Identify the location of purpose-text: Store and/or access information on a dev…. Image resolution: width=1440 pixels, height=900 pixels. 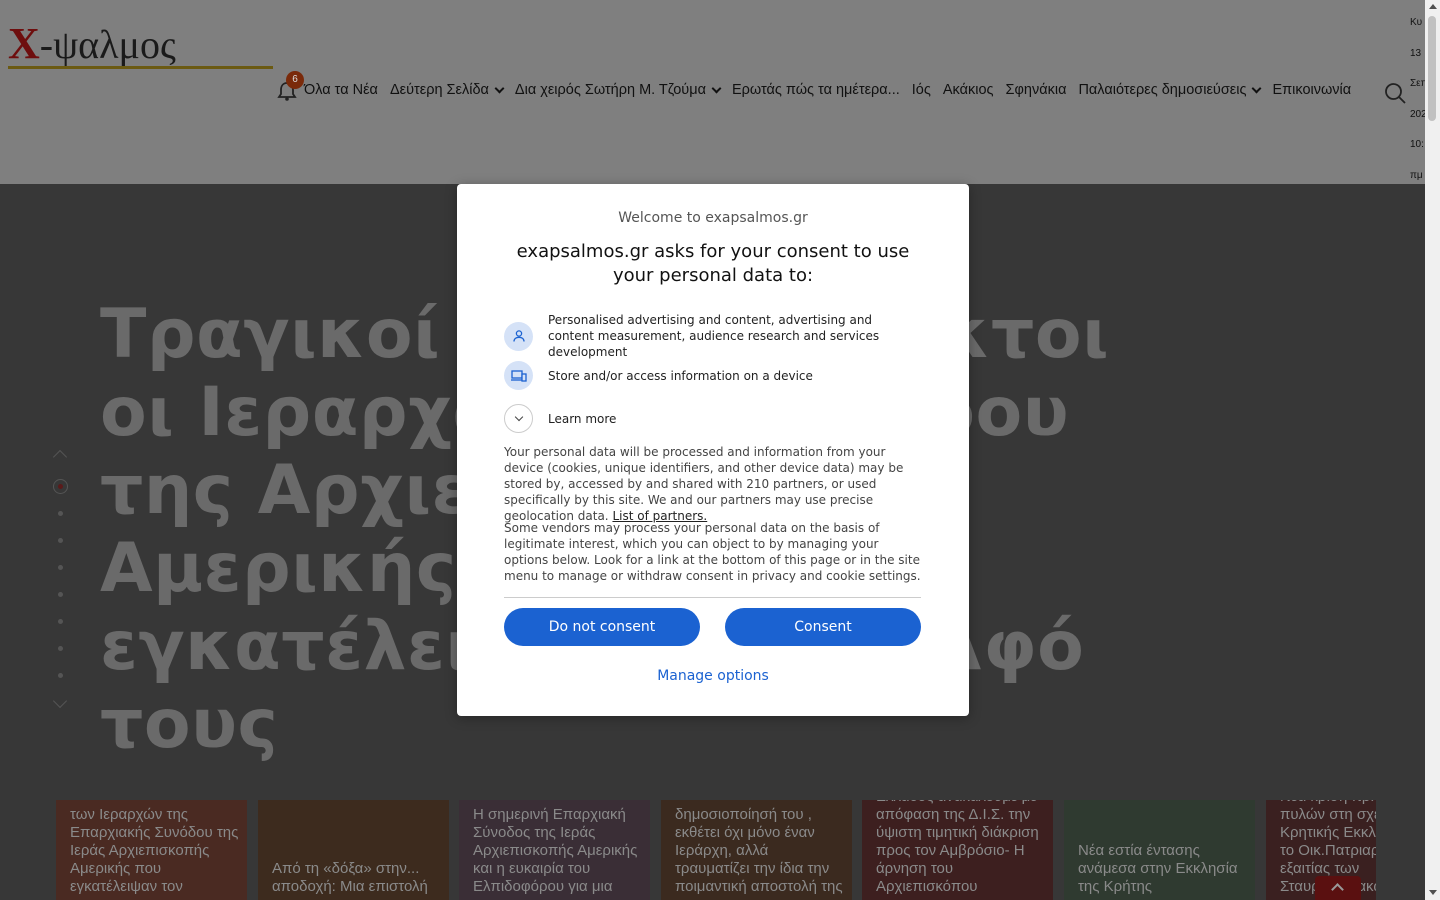
(680, 375).